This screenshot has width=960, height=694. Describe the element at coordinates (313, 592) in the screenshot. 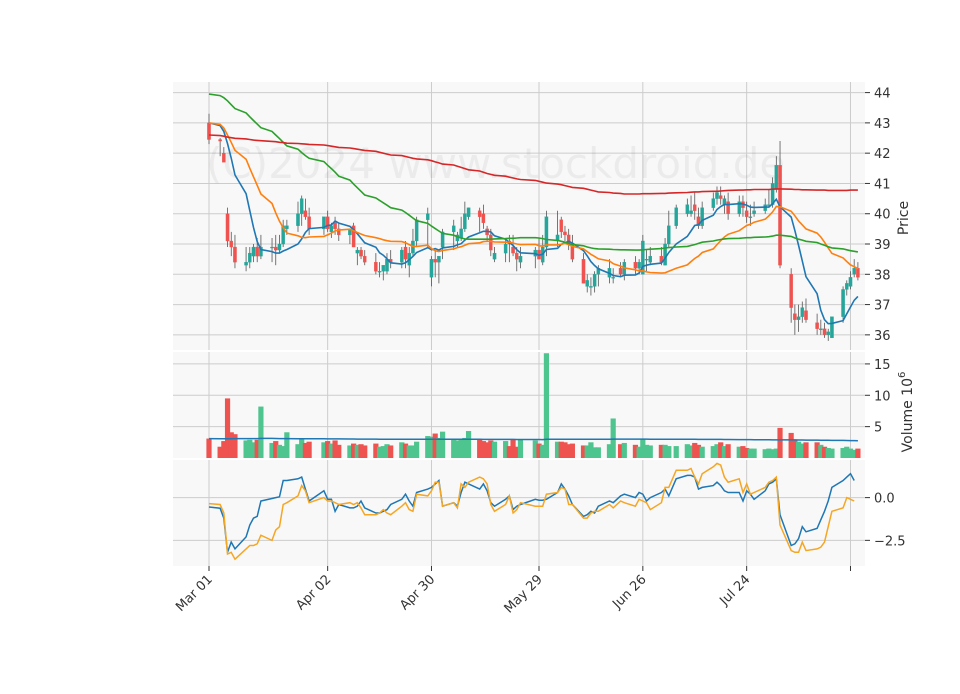

I see `x-tick-label: Apr 02` at that location.